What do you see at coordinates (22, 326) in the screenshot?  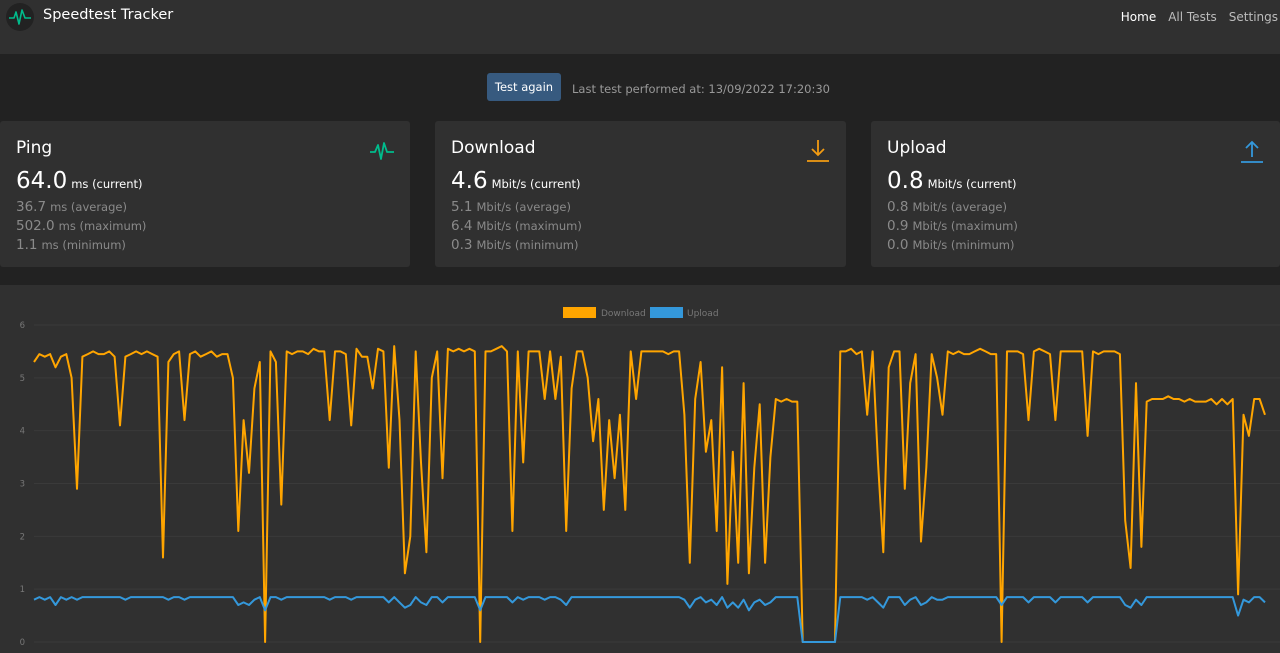 I see `y-tick-label: 6` at bounding box center [22, 326].